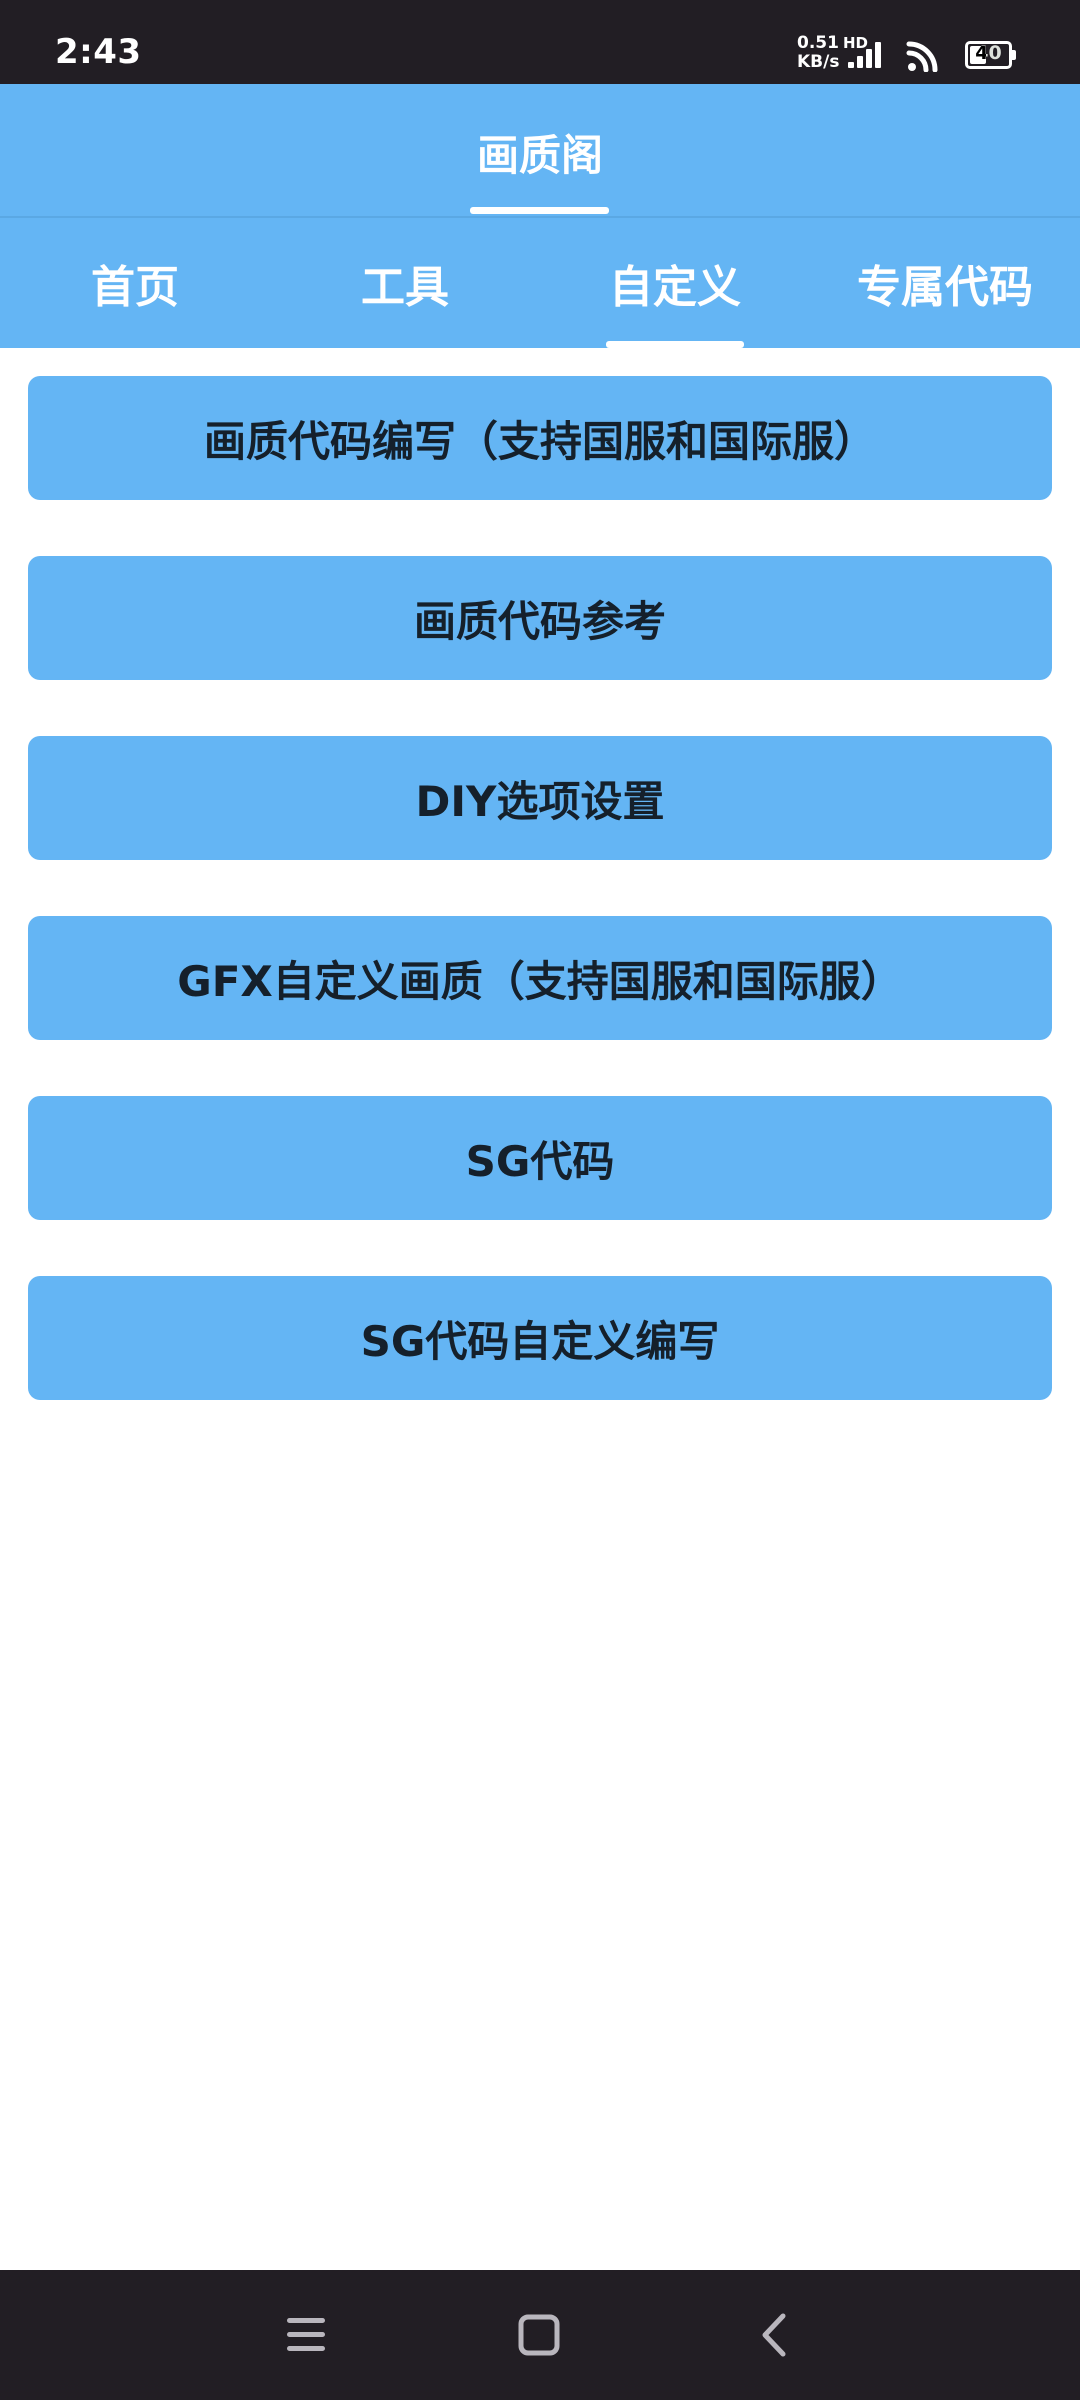 This screenshot has width=1080, height=2400. What do you see at coordinates (405, 287) in the screenshot?
I see `tab-tools-label: 工具` at bounding box center [405, 287].